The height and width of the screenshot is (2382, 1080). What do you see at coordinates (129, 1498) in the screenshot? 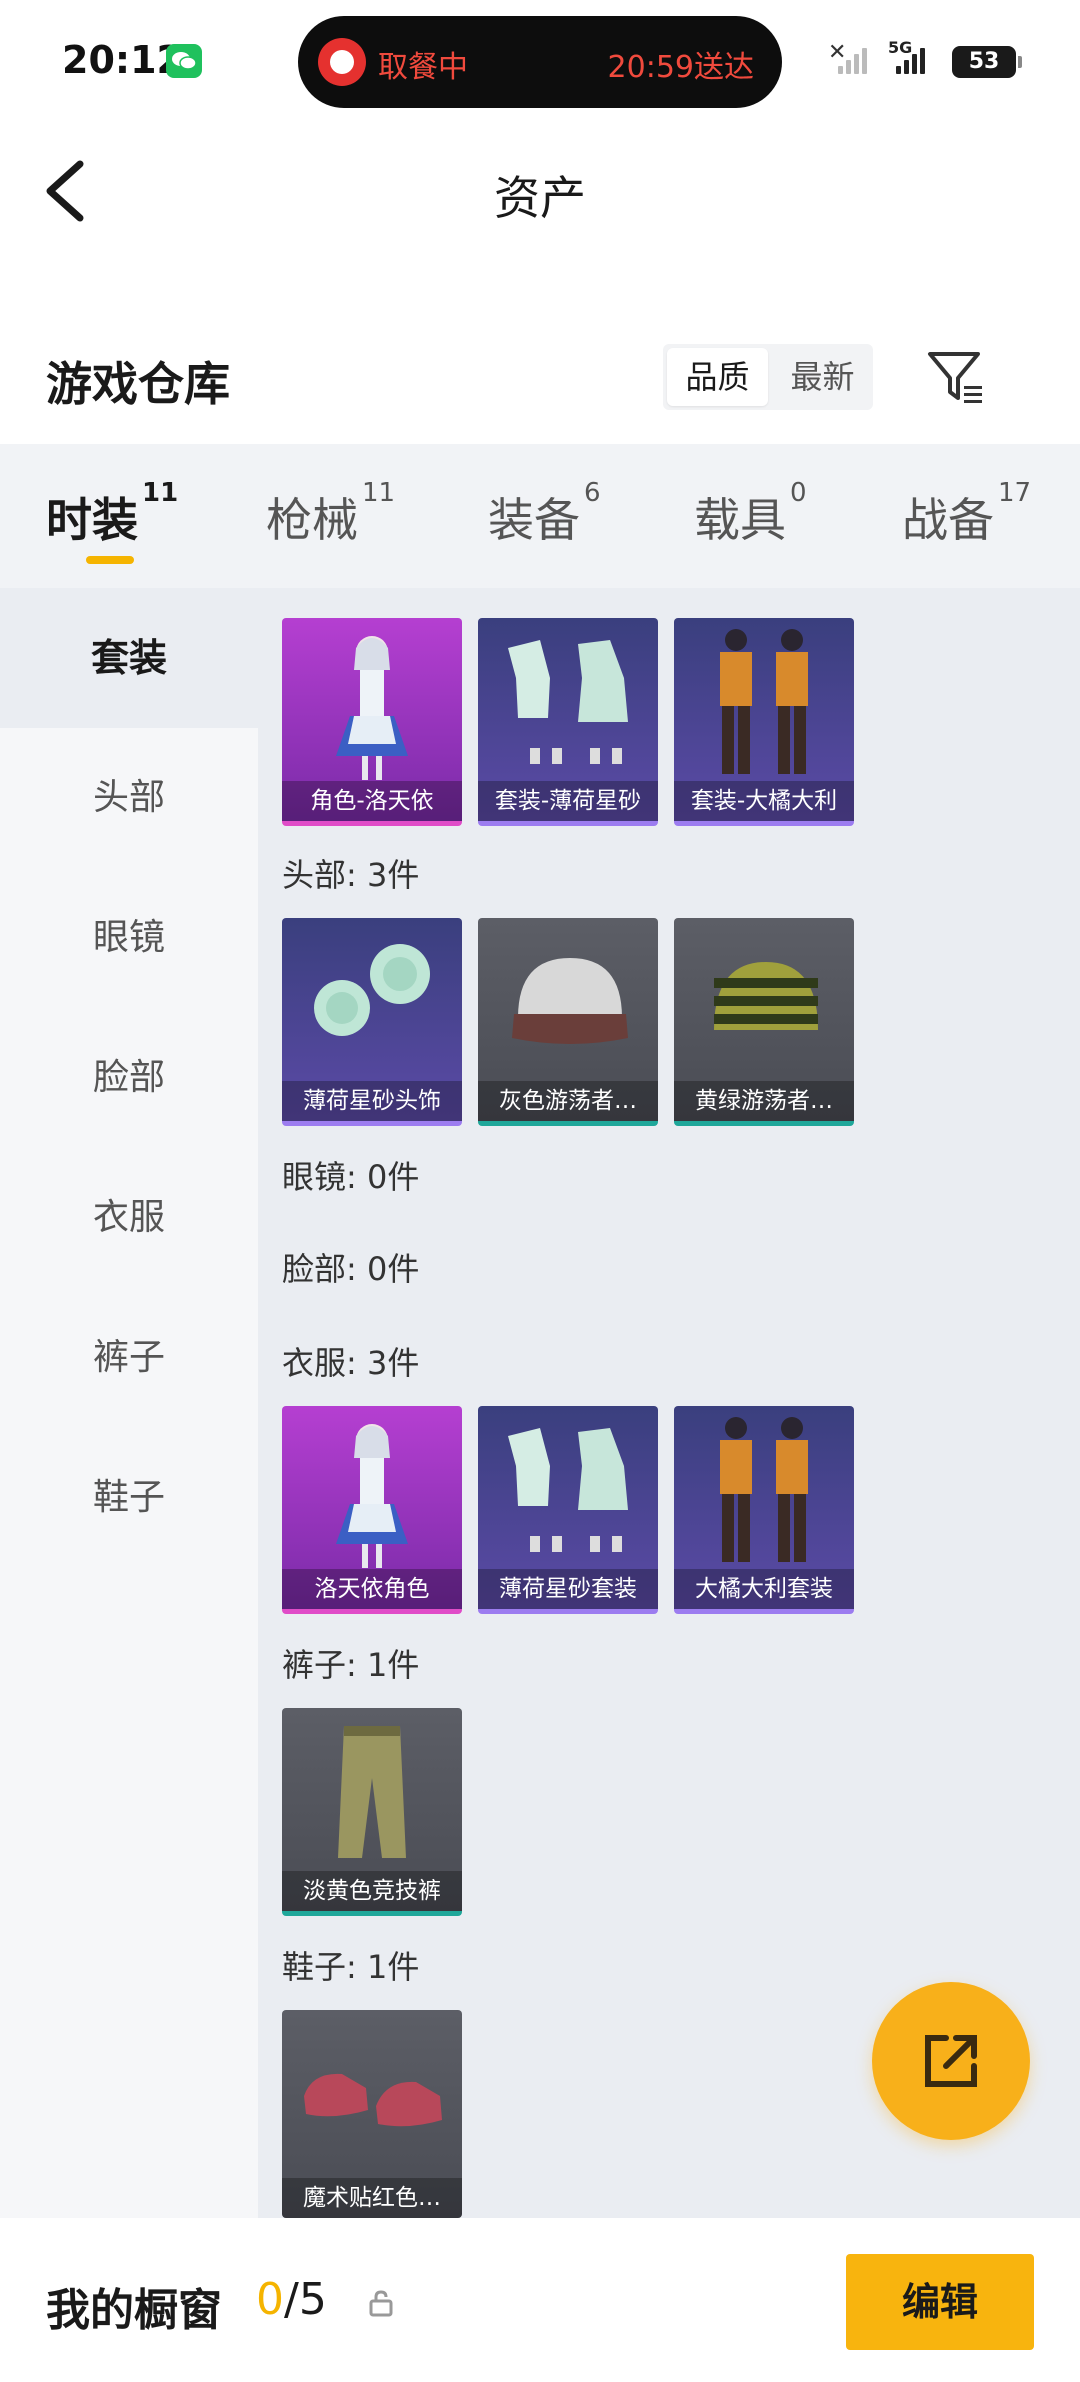
I see `sidebar-item-shoes: 鞋子` at bounding box center [129, 1498].